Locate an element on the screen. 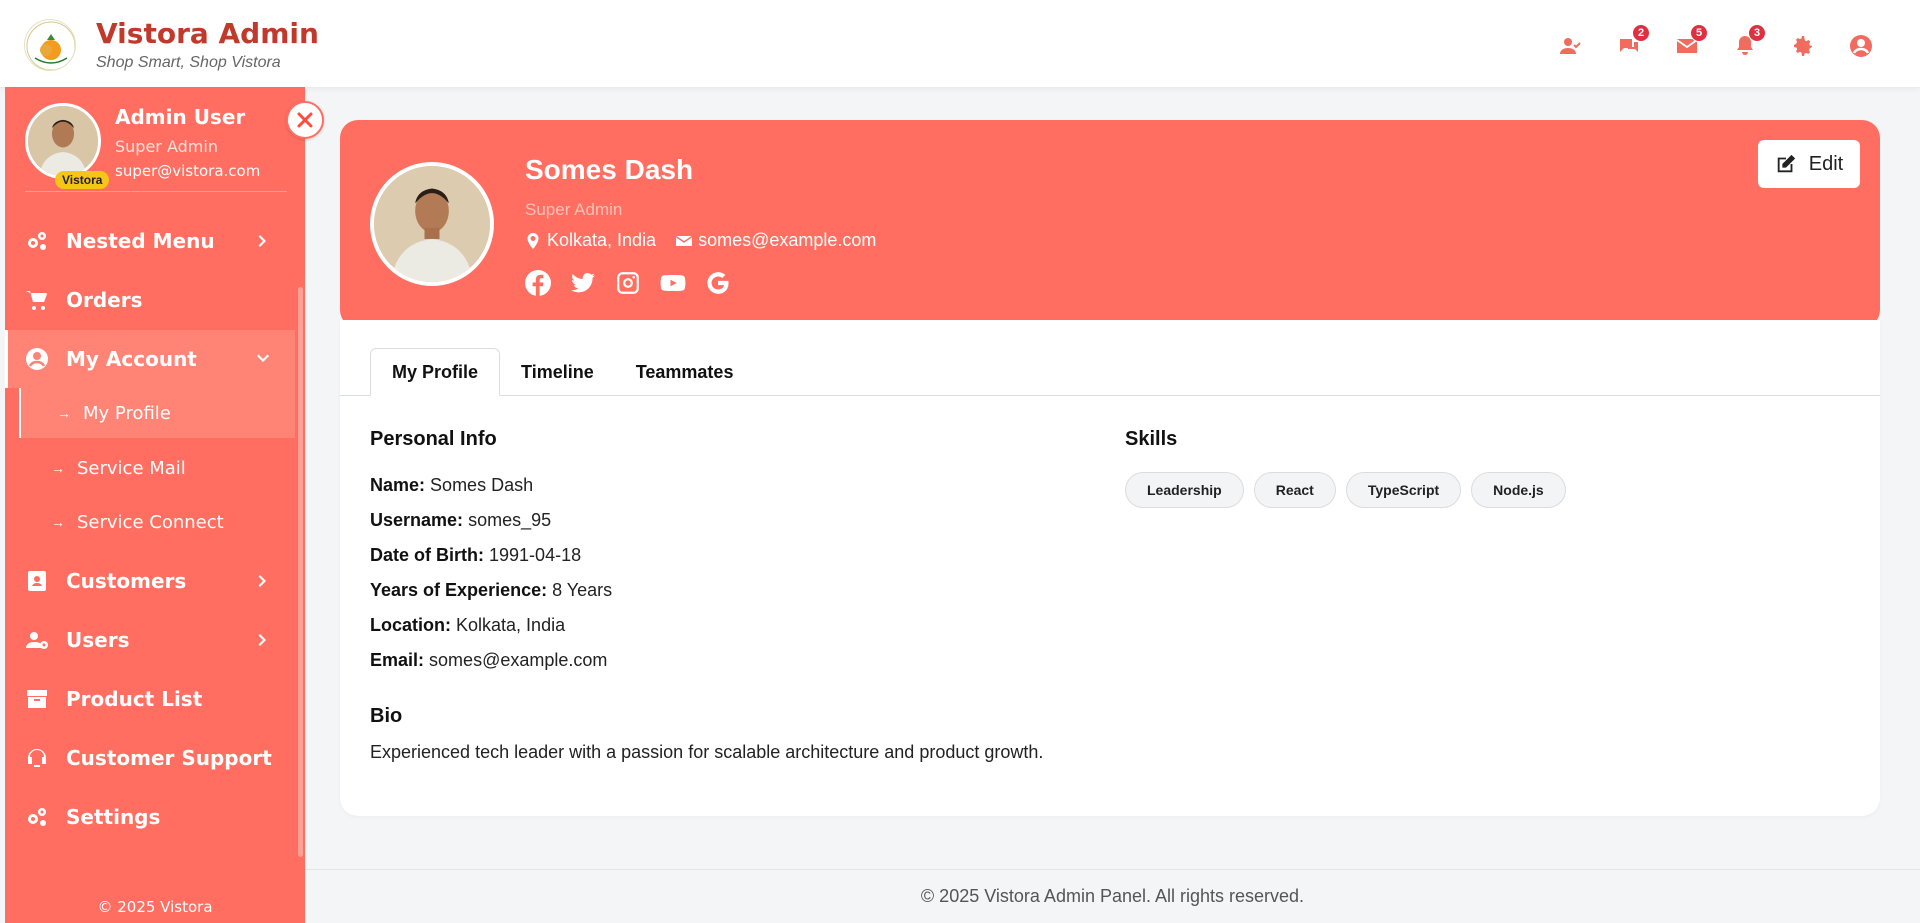  tab-my-profile: My Profile is located at coordinates (435, 372).